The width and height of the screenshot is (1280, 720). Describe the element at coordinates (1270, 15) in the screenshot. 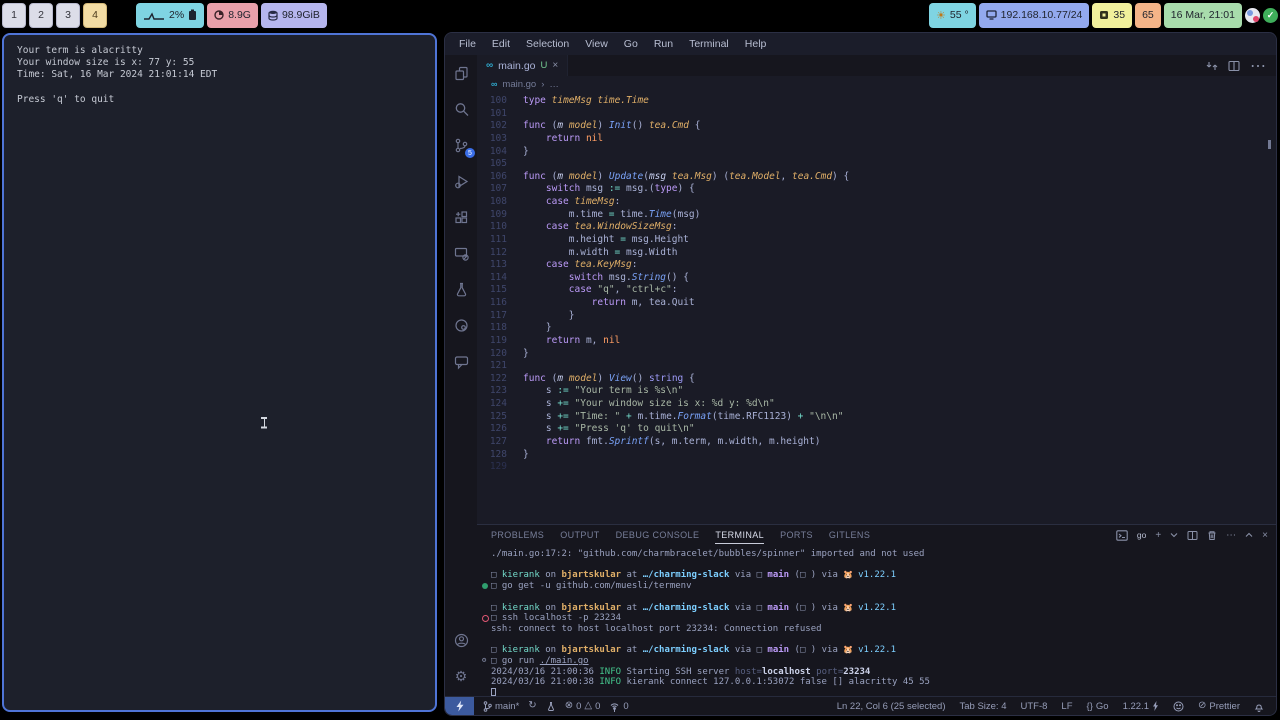

I see `tray-check-icon: ✓` at that location.